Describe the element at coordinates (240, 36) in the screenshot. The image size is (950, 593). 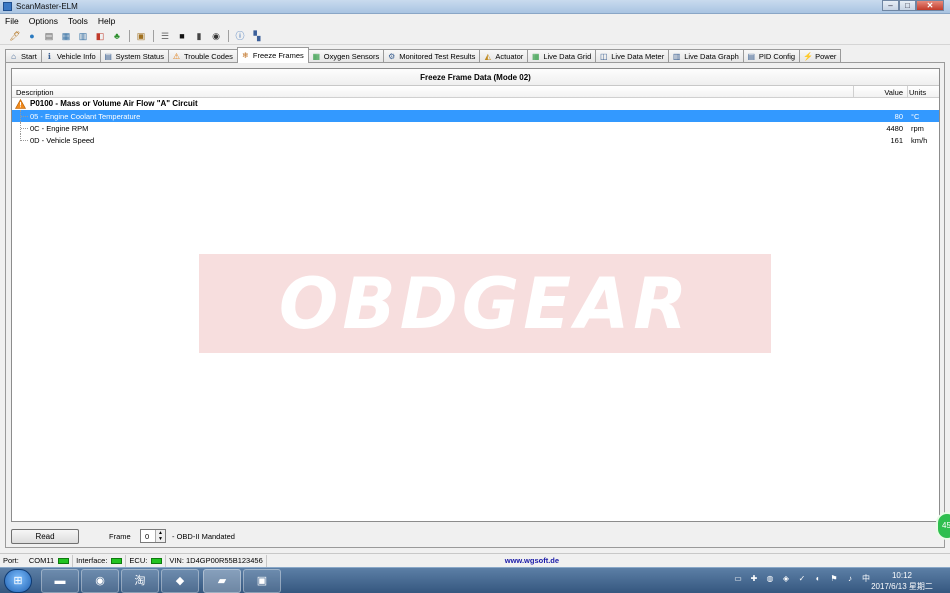
I see `about-icon: ⓘ` at that location.